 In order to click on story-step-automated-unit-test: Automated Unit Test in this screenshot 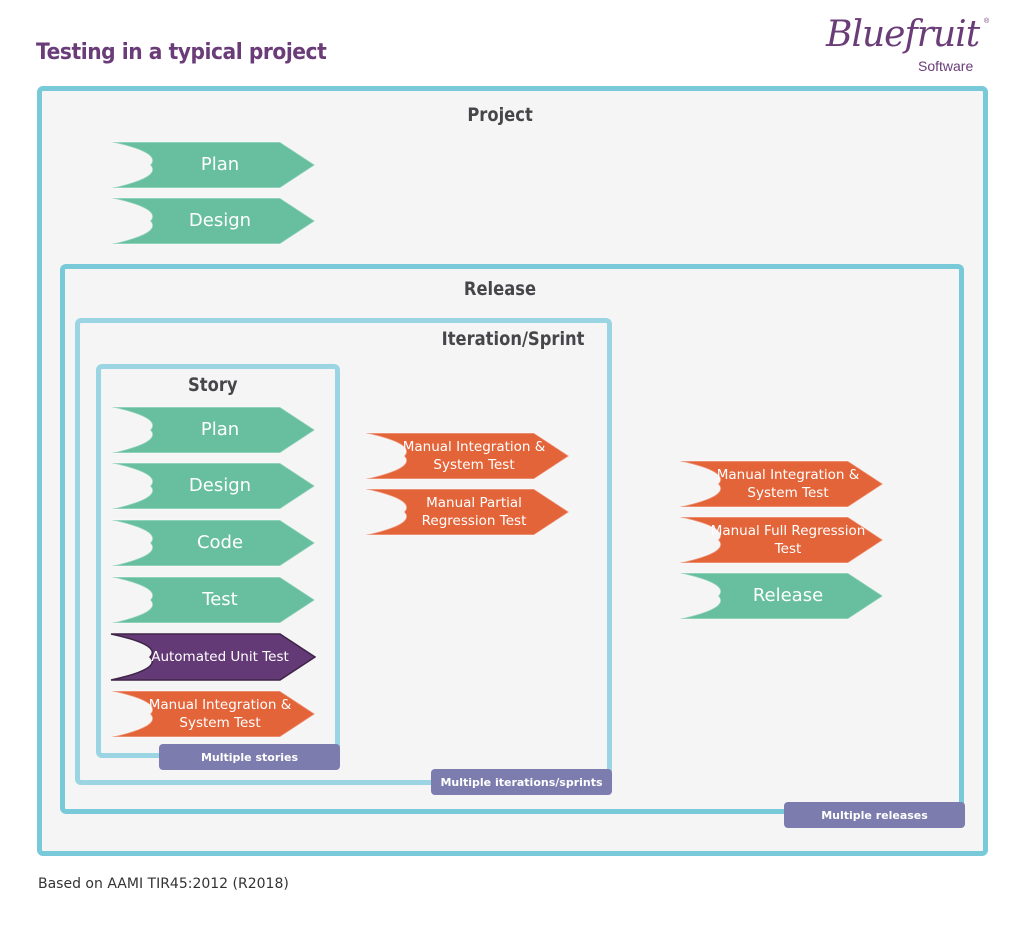, I will do `click(213, 657)`.